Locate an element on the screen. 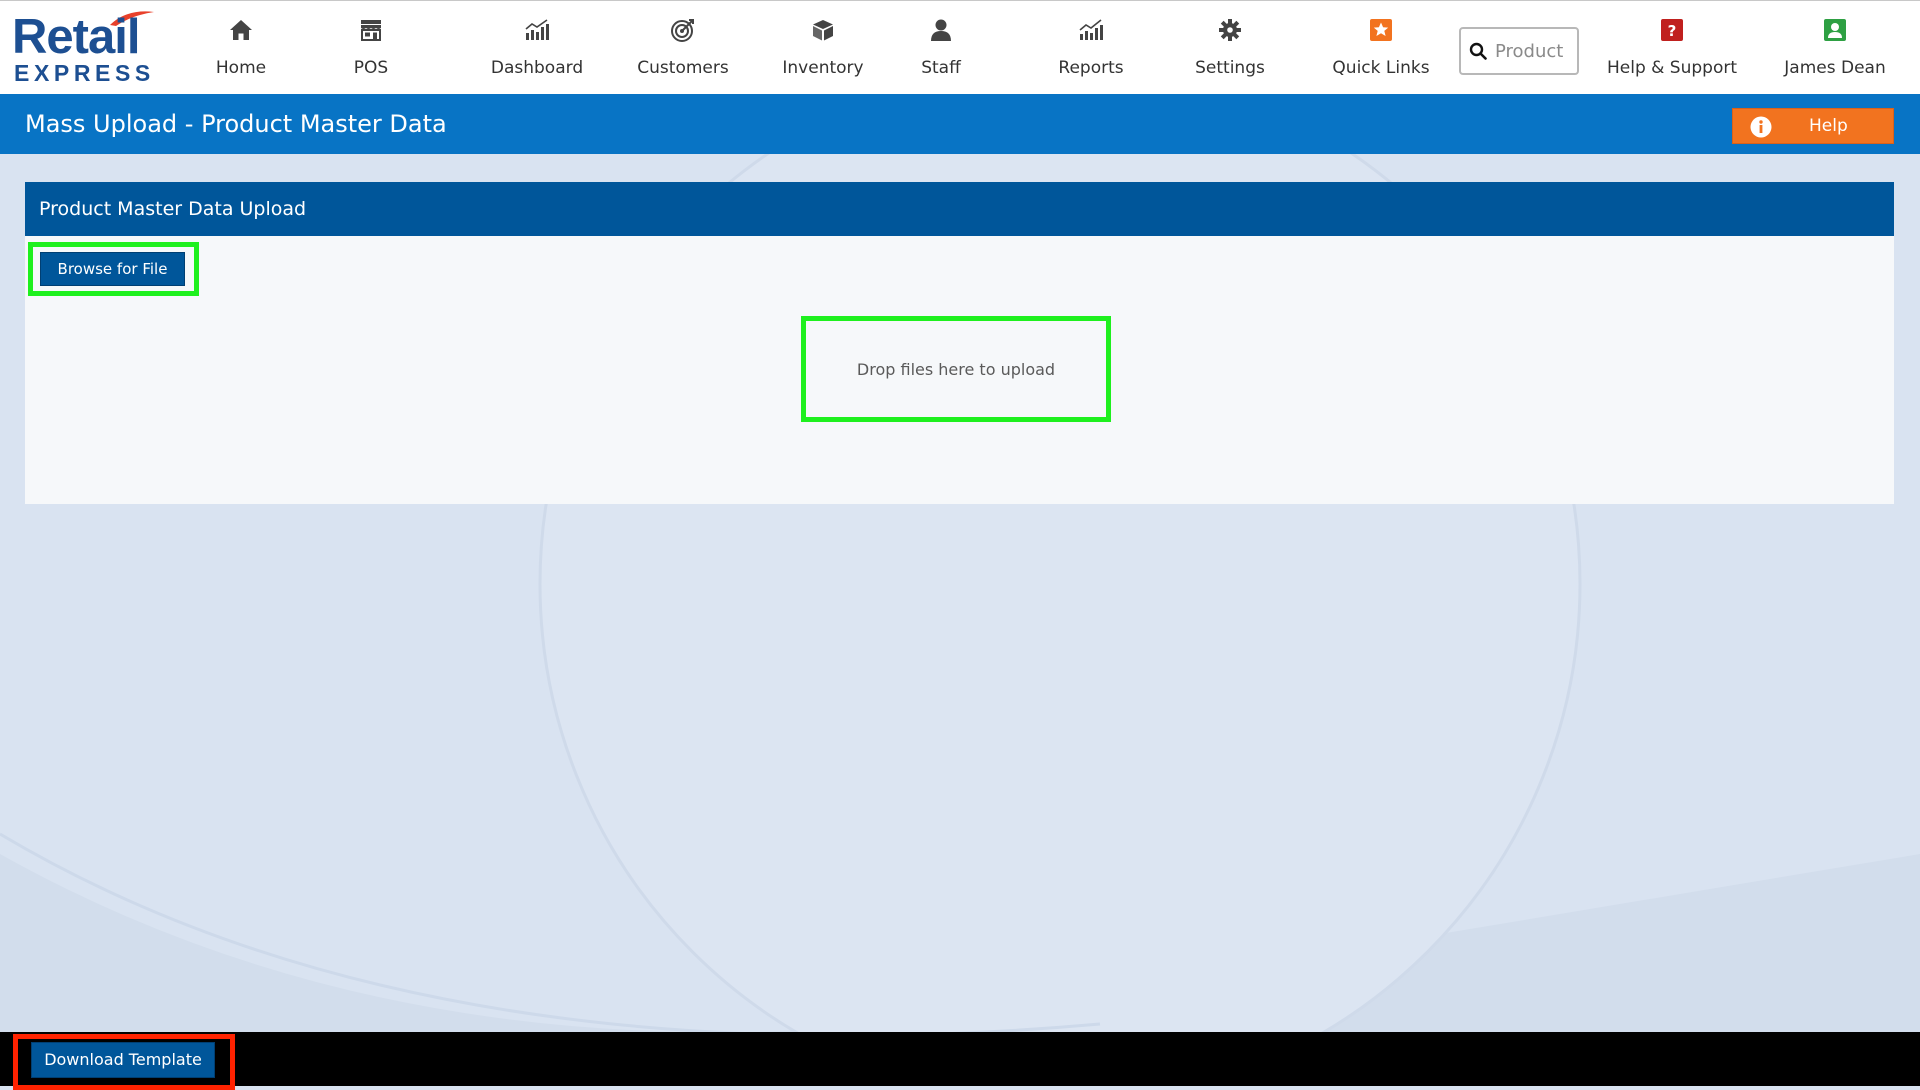 Image resolution: width=1920 pixels, height=1090 pixels. user-icon is located at coordinates (1835, 30).